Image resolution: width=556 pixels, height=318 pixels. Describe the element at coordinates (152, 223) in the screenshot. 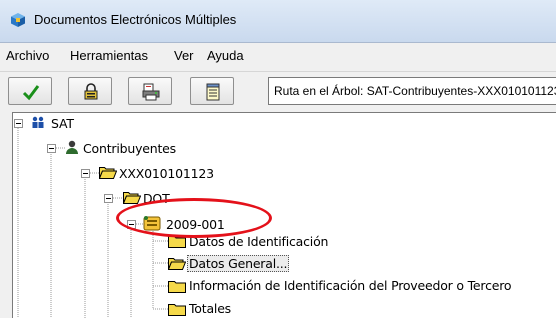

I see `document-set-icon` at that location.